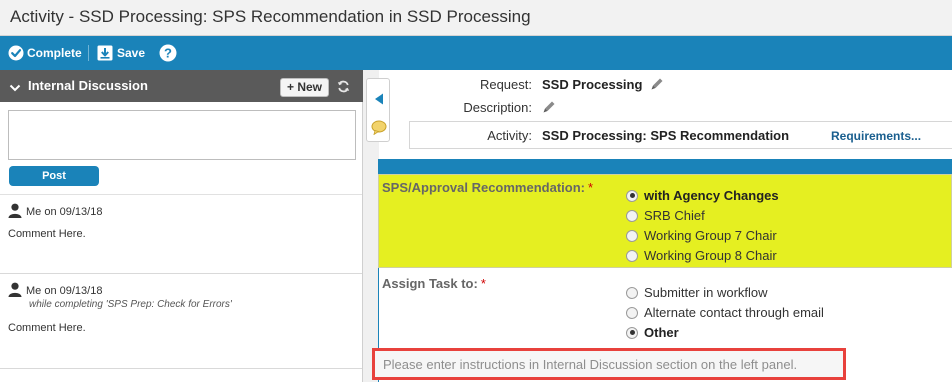 This screenshot has height=382, width=952. I want to click on radio-alternate-contact: Alternate contact through email, so click(725, 312).